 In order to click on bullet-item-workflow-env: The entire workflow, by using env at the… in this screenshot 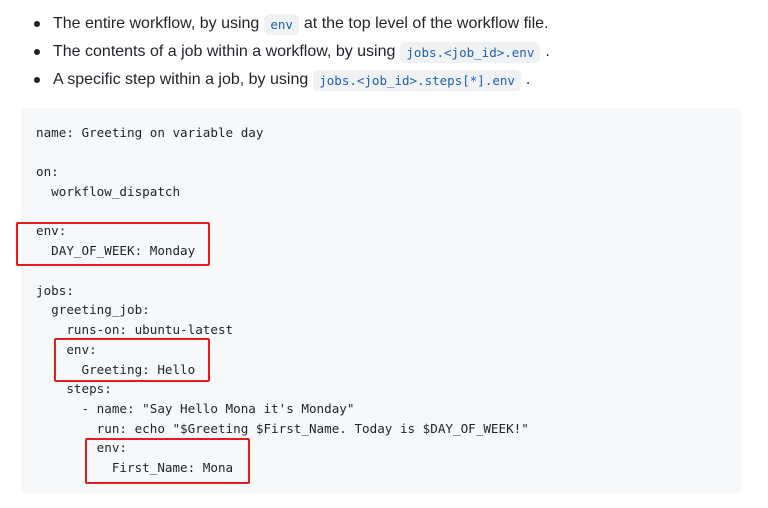, I will do `click(291, 24)`.